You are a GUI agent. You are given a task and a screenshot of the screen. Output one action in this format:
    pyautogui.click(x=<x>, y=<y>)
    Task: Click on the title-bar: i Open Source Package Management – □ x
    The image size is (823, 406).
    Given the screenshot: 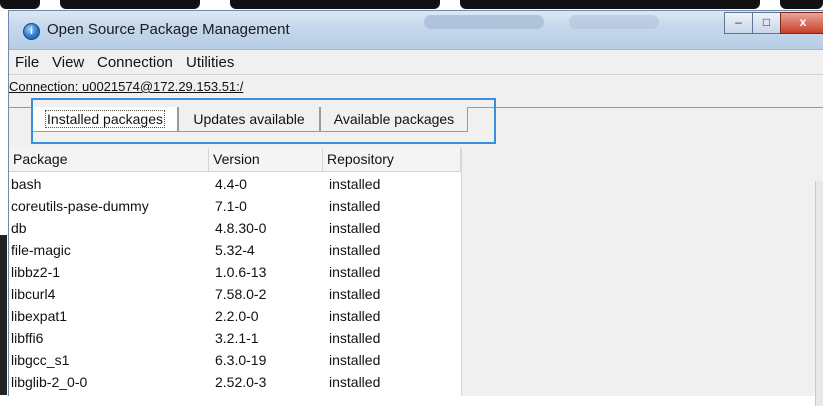 What is the action you would take?
    pyautogui.click(x=416, y=30)
    